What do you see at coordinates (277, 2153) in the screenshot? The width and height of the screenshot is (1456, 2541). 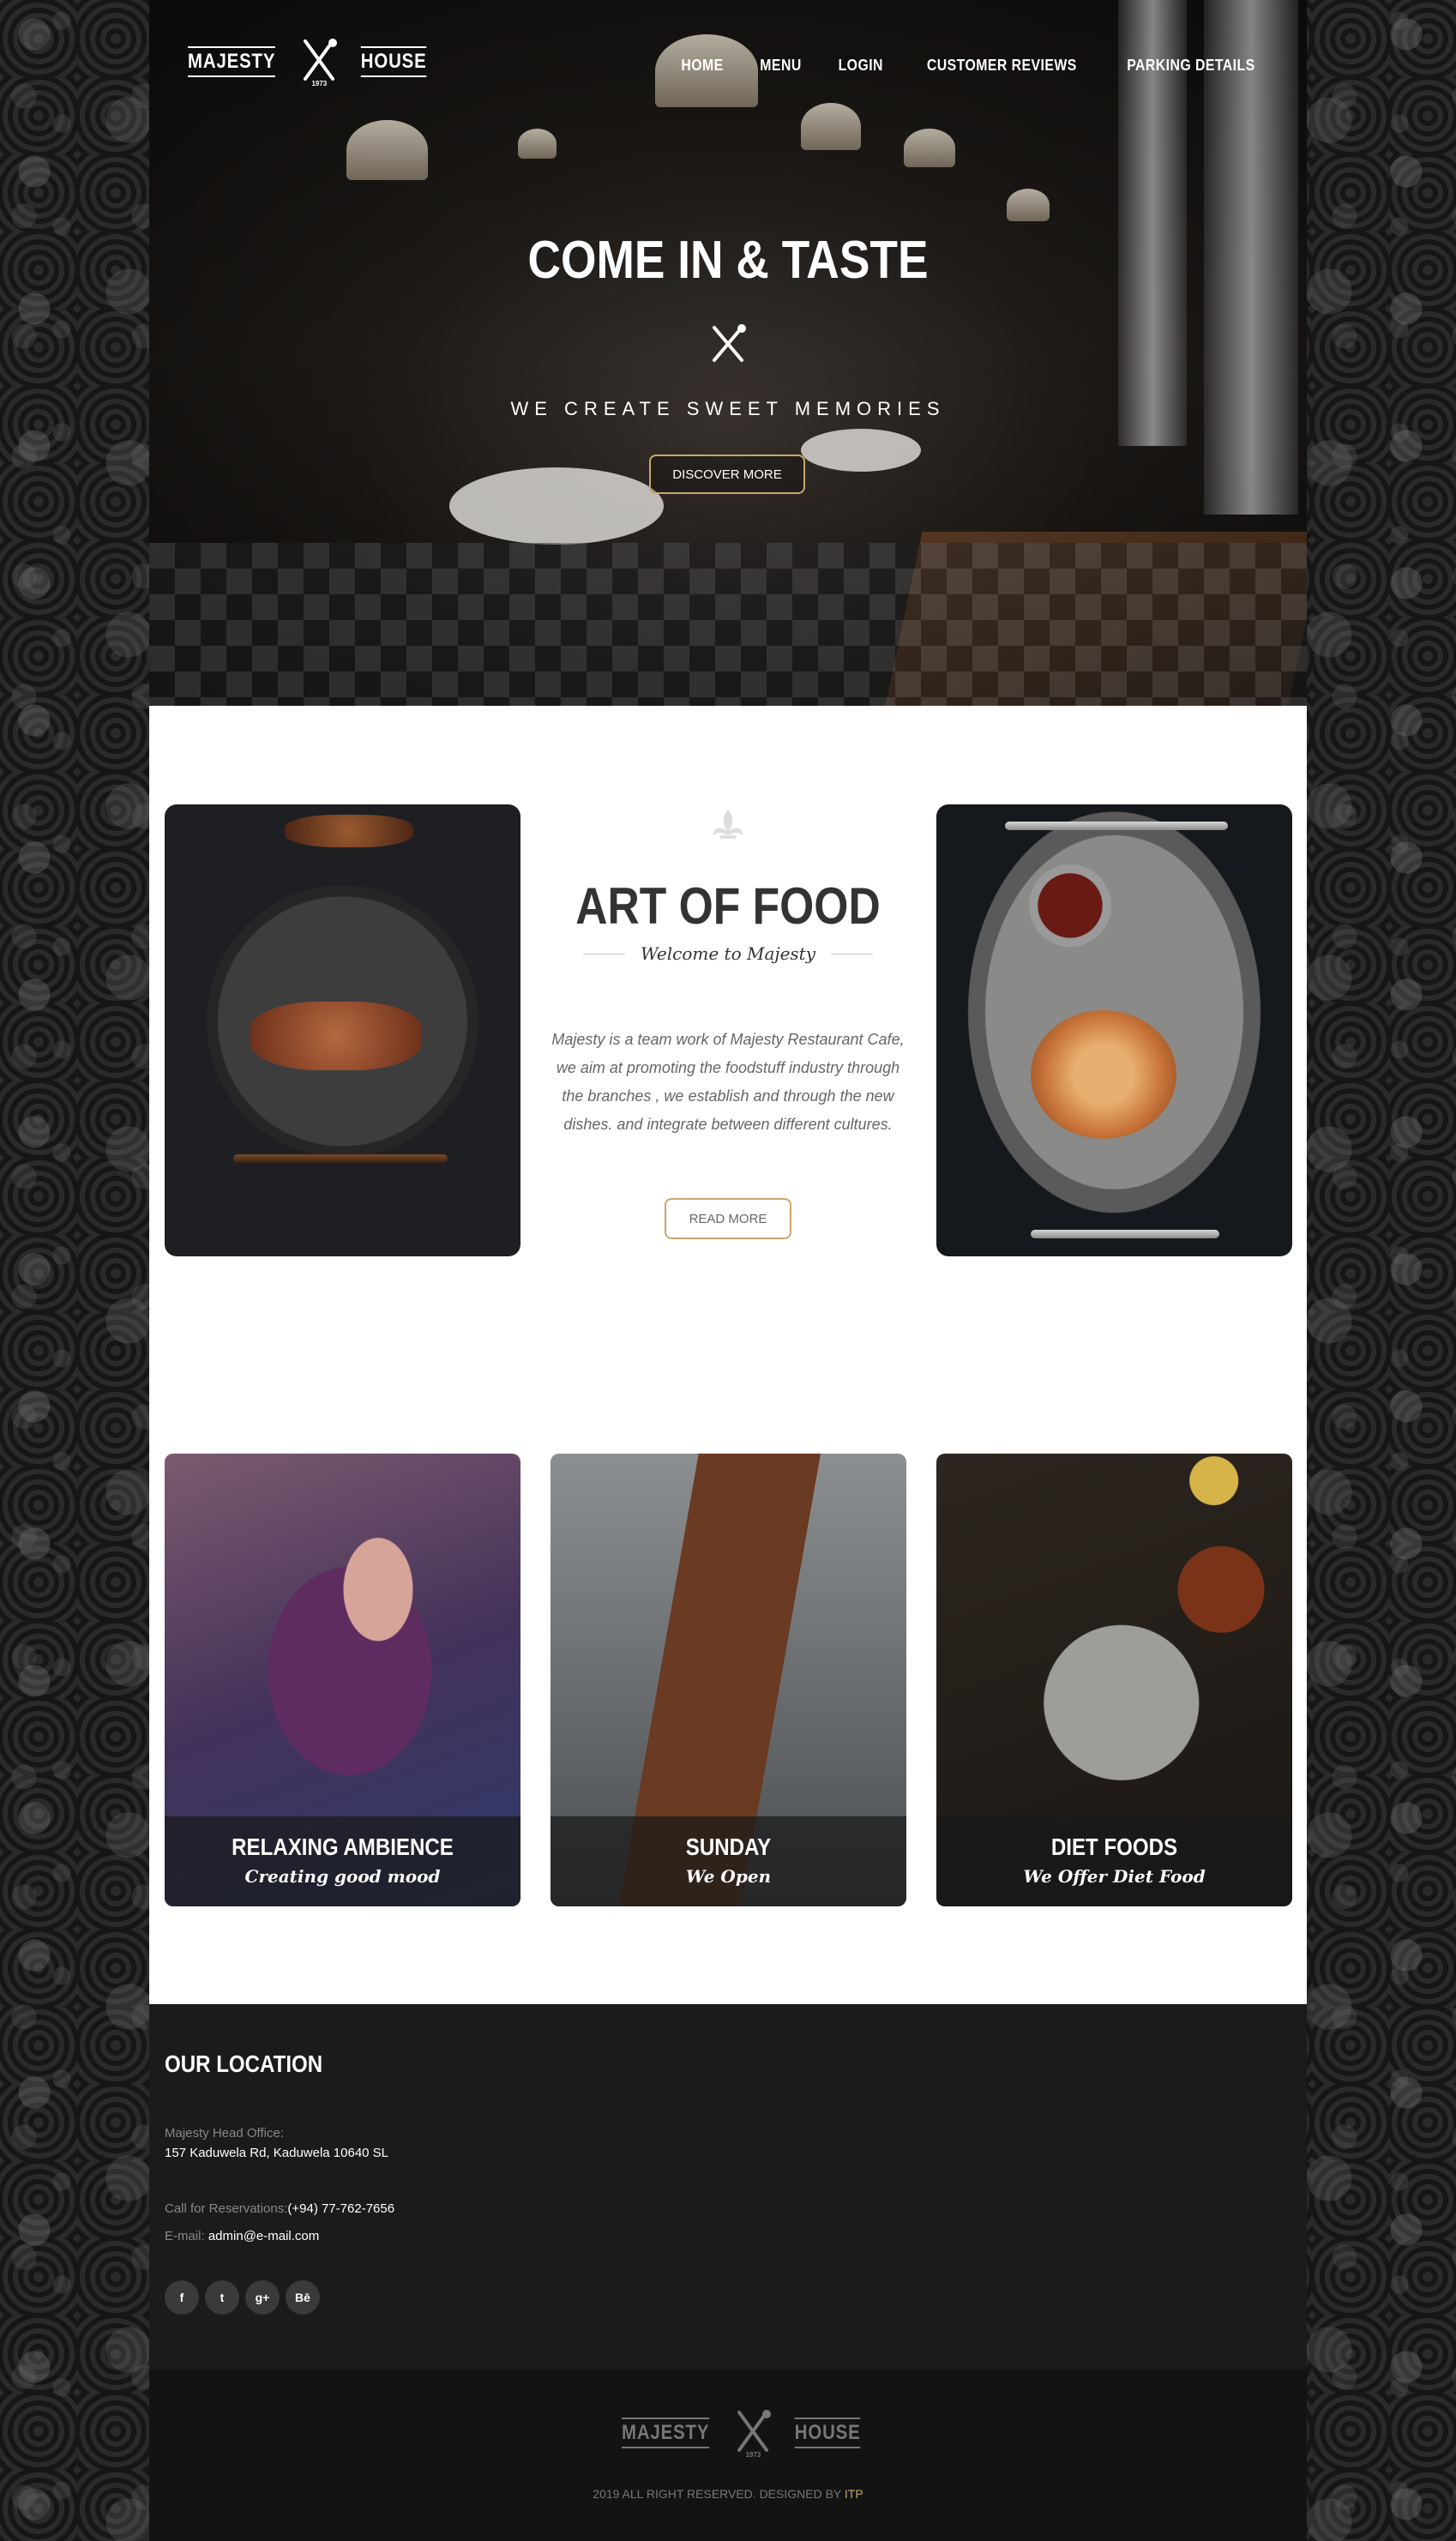 I see `office-address: 157 Kaduwela Rd, Kaduwela 10640 SL` at bounding box center [277, 2153].